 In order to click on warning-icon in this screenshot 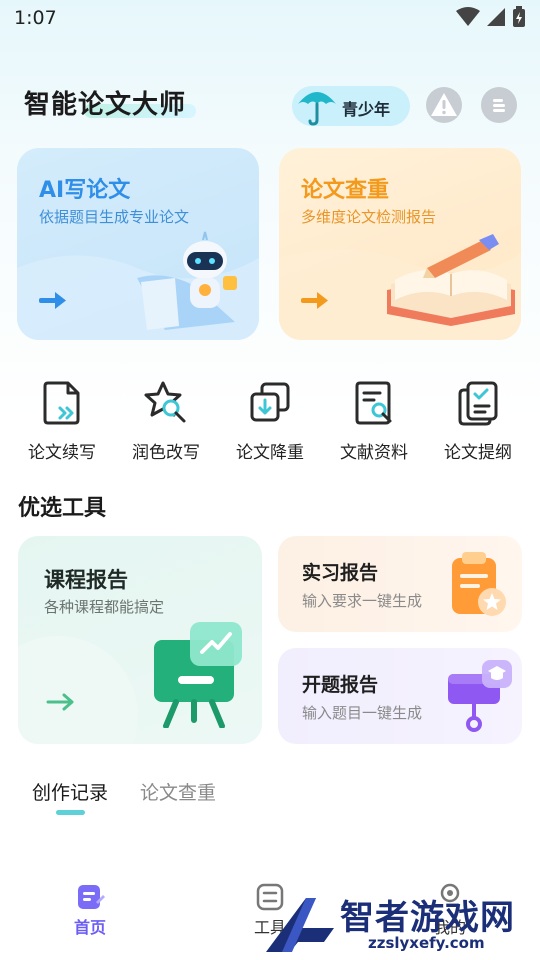, I will do `click(444, 104)`.